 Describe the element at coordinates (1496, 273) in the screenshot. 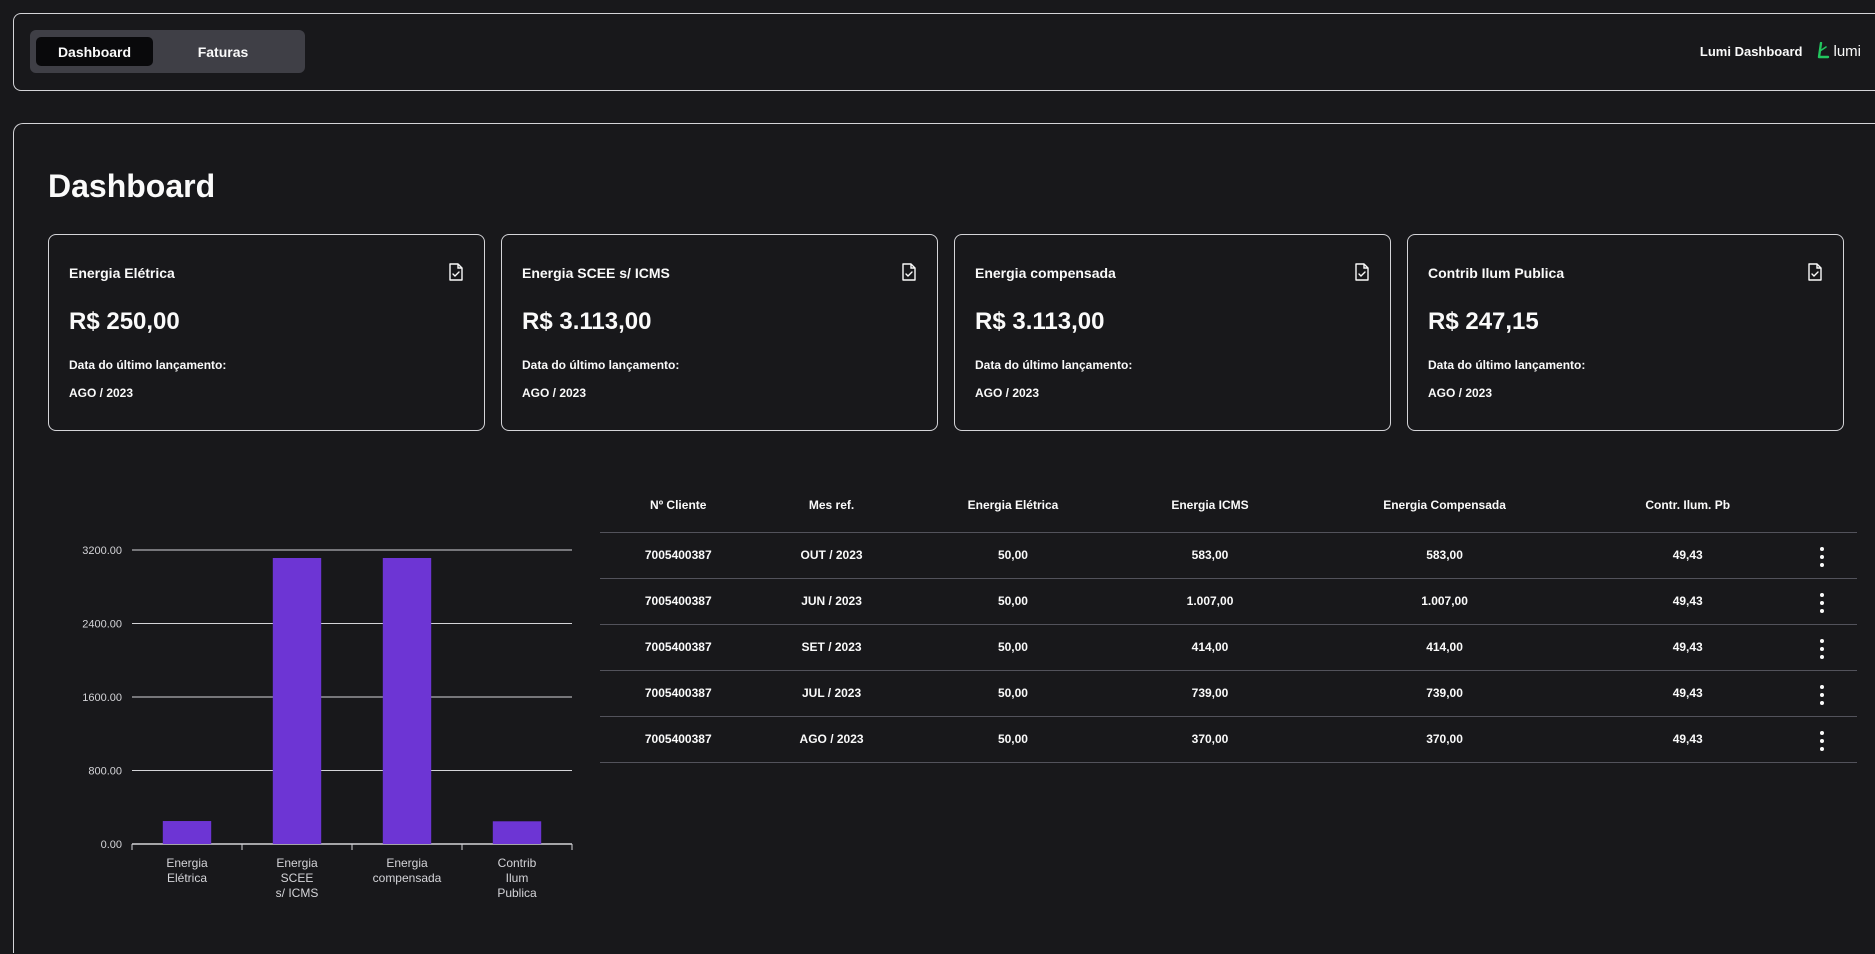

I see `card-title: Contrib Ilum Publica` at that location.